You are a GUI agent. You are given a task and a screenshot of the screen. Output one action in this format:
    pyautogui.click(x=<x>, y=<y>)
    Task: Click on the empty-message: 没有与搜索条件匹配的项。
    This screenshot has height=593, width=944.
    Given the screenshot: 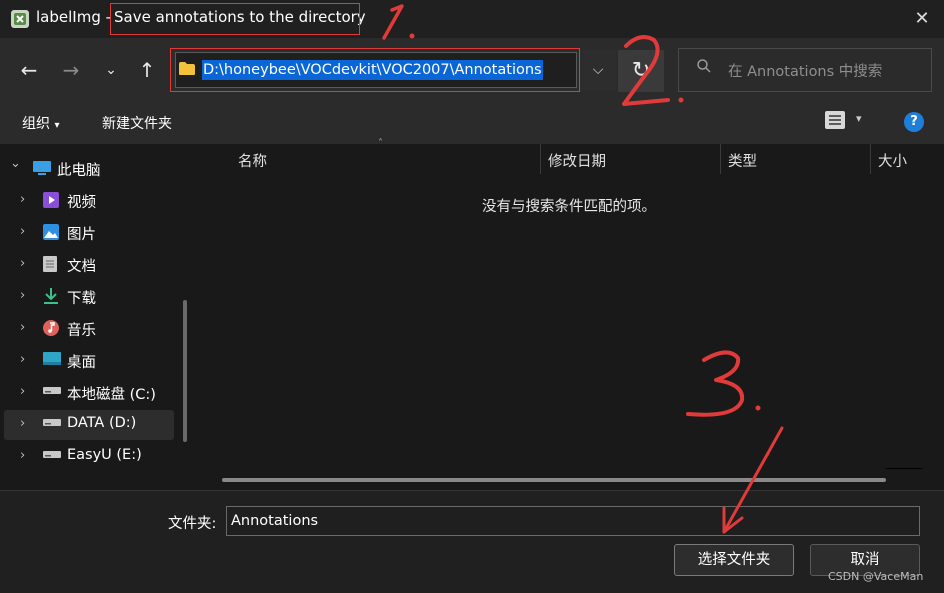 What is the action you would take?
    pyautogui.click(x=569, y=207)
    